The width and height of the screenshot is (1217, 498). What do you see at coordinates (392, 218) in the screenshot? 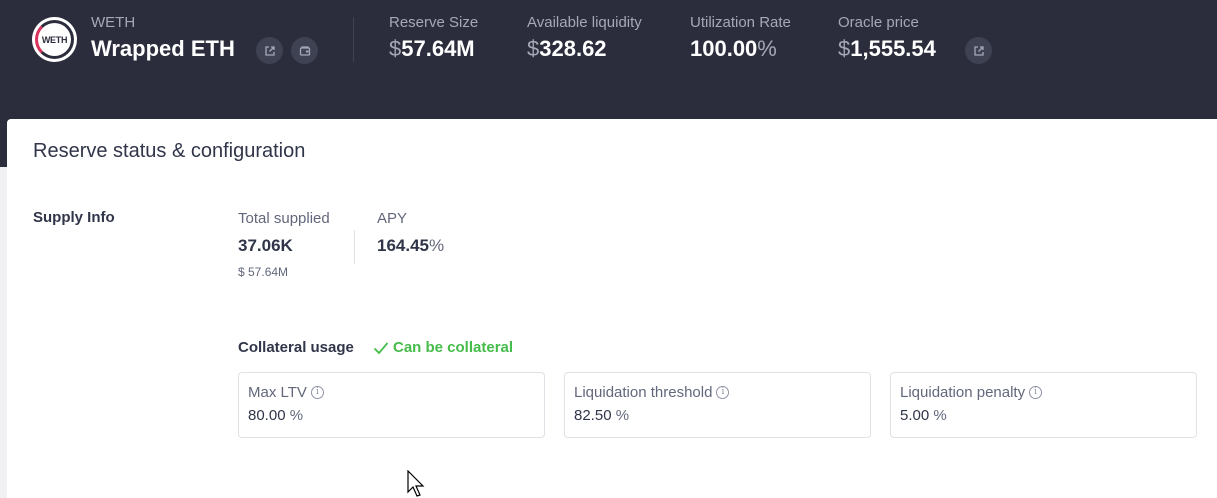
I see `apy-label: APY` at bounding box center [392, 218].